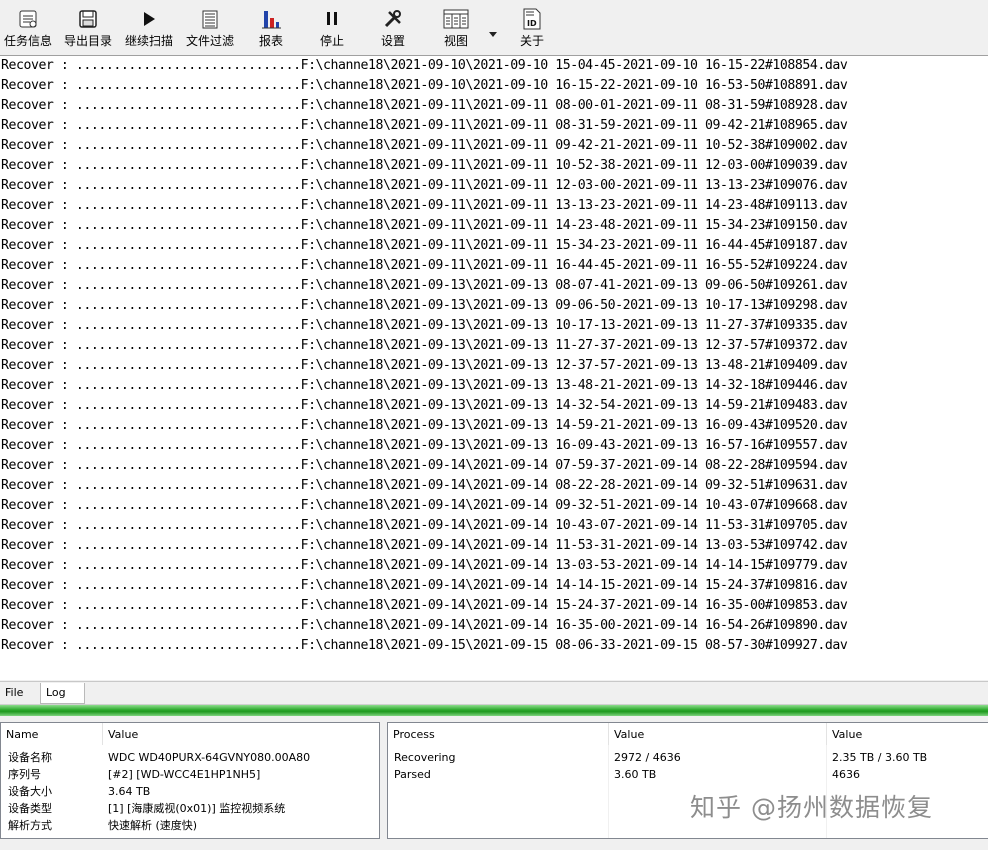 Image resolution: width=988 pixels, height=850 pixels. I want to click on settings-button: 设置, so click(393, 29).